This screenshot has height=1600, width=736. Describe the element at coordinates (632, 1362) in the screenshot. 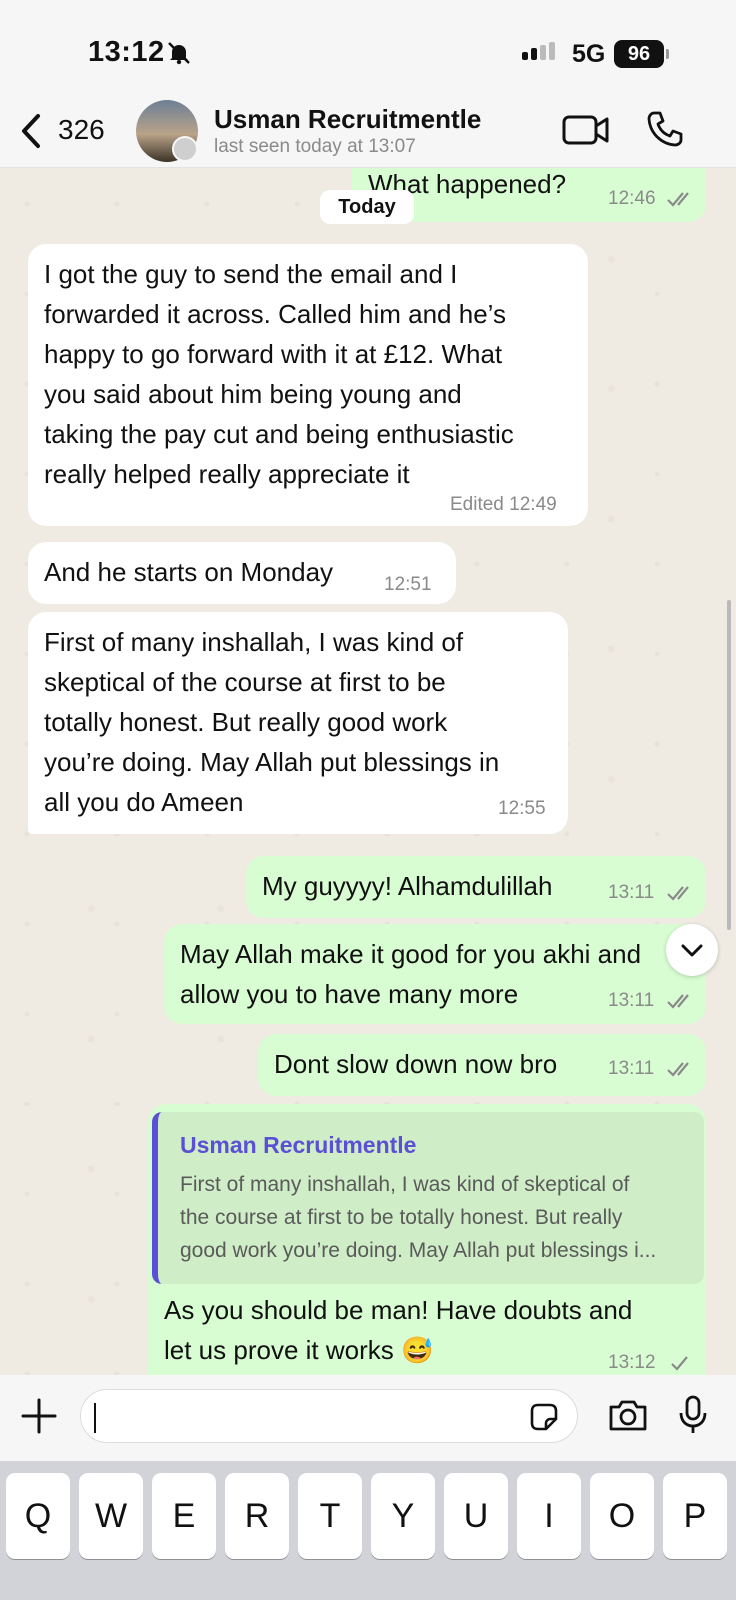

I see `message-time: 13:12` at that location.